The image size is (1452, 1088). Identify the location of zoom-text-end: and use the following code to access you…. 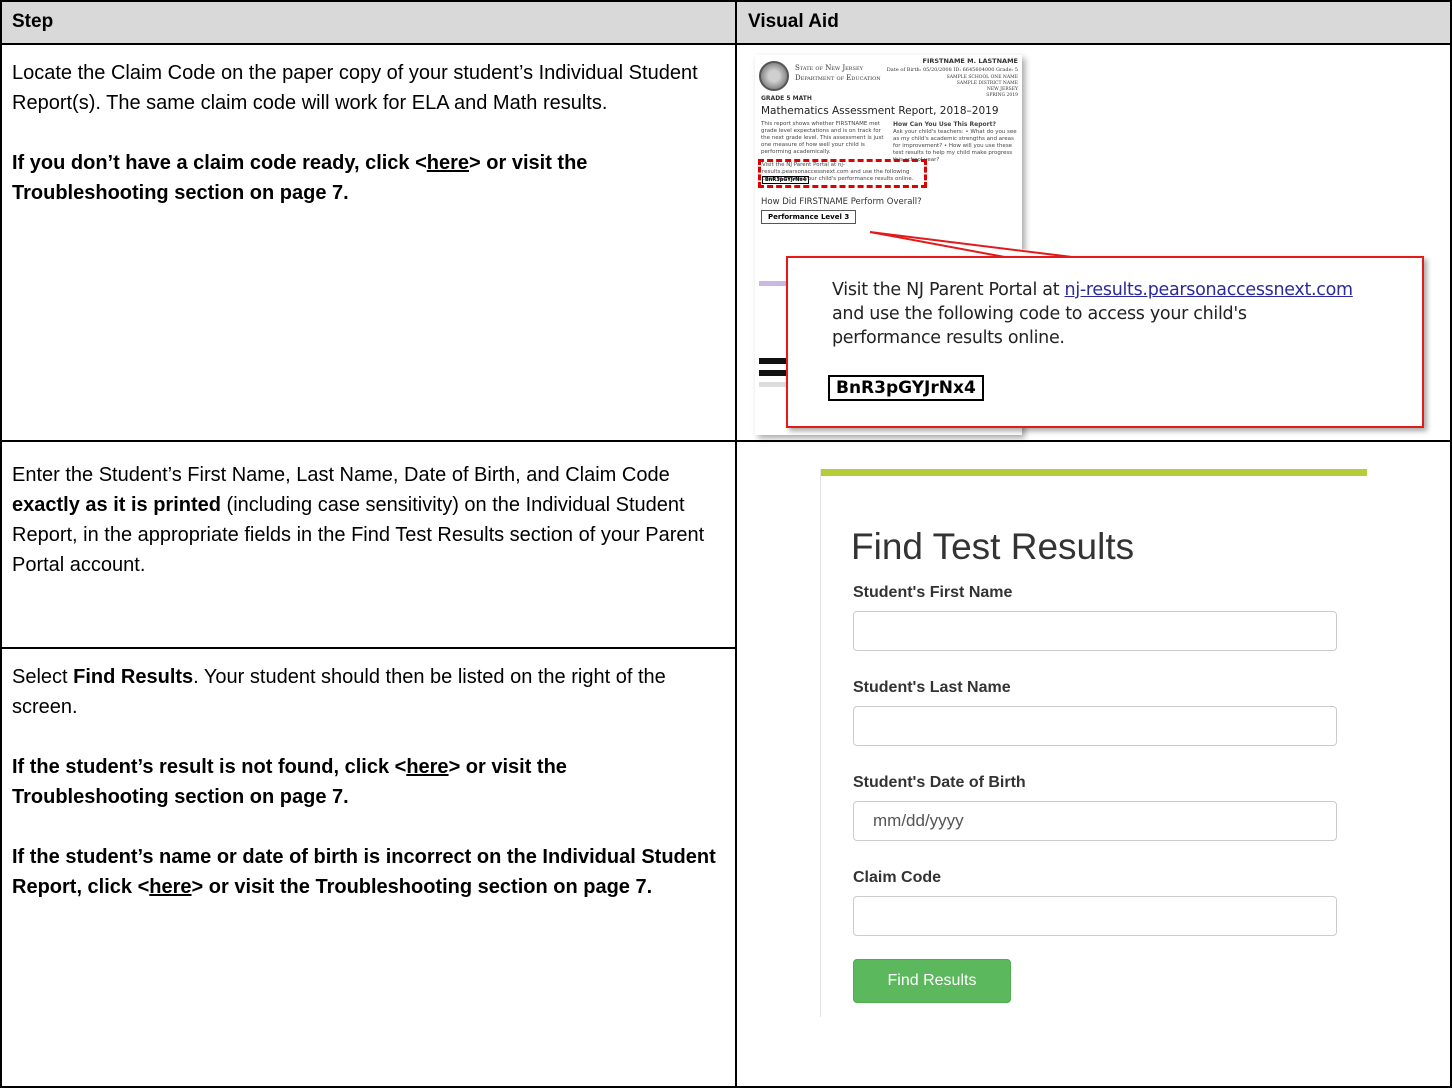
(1039, 326).